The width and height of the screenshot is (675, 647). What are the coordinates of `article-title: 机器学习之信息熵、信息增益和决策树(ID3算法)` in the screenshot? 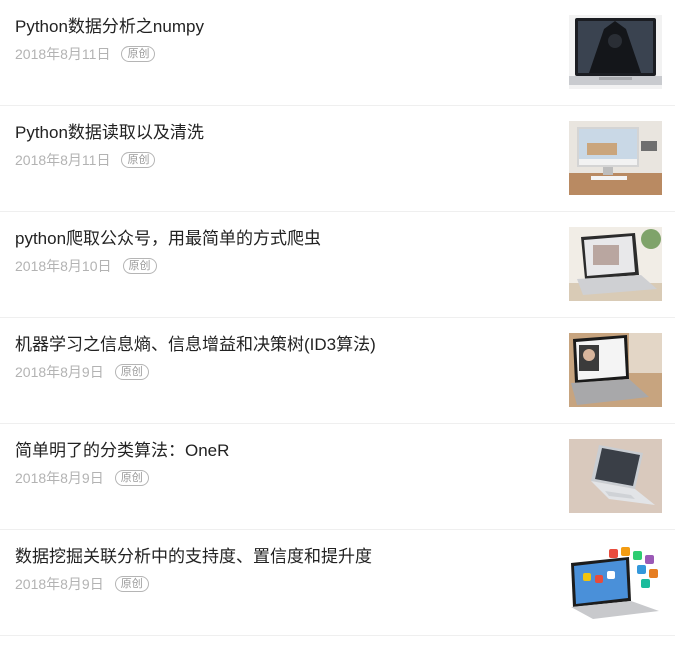 It's located at (195, 345).